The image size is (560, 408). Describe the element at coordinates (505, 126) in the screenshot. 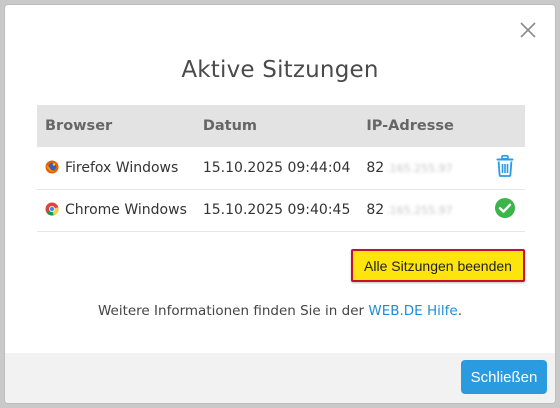

I see `header-action` at that location.